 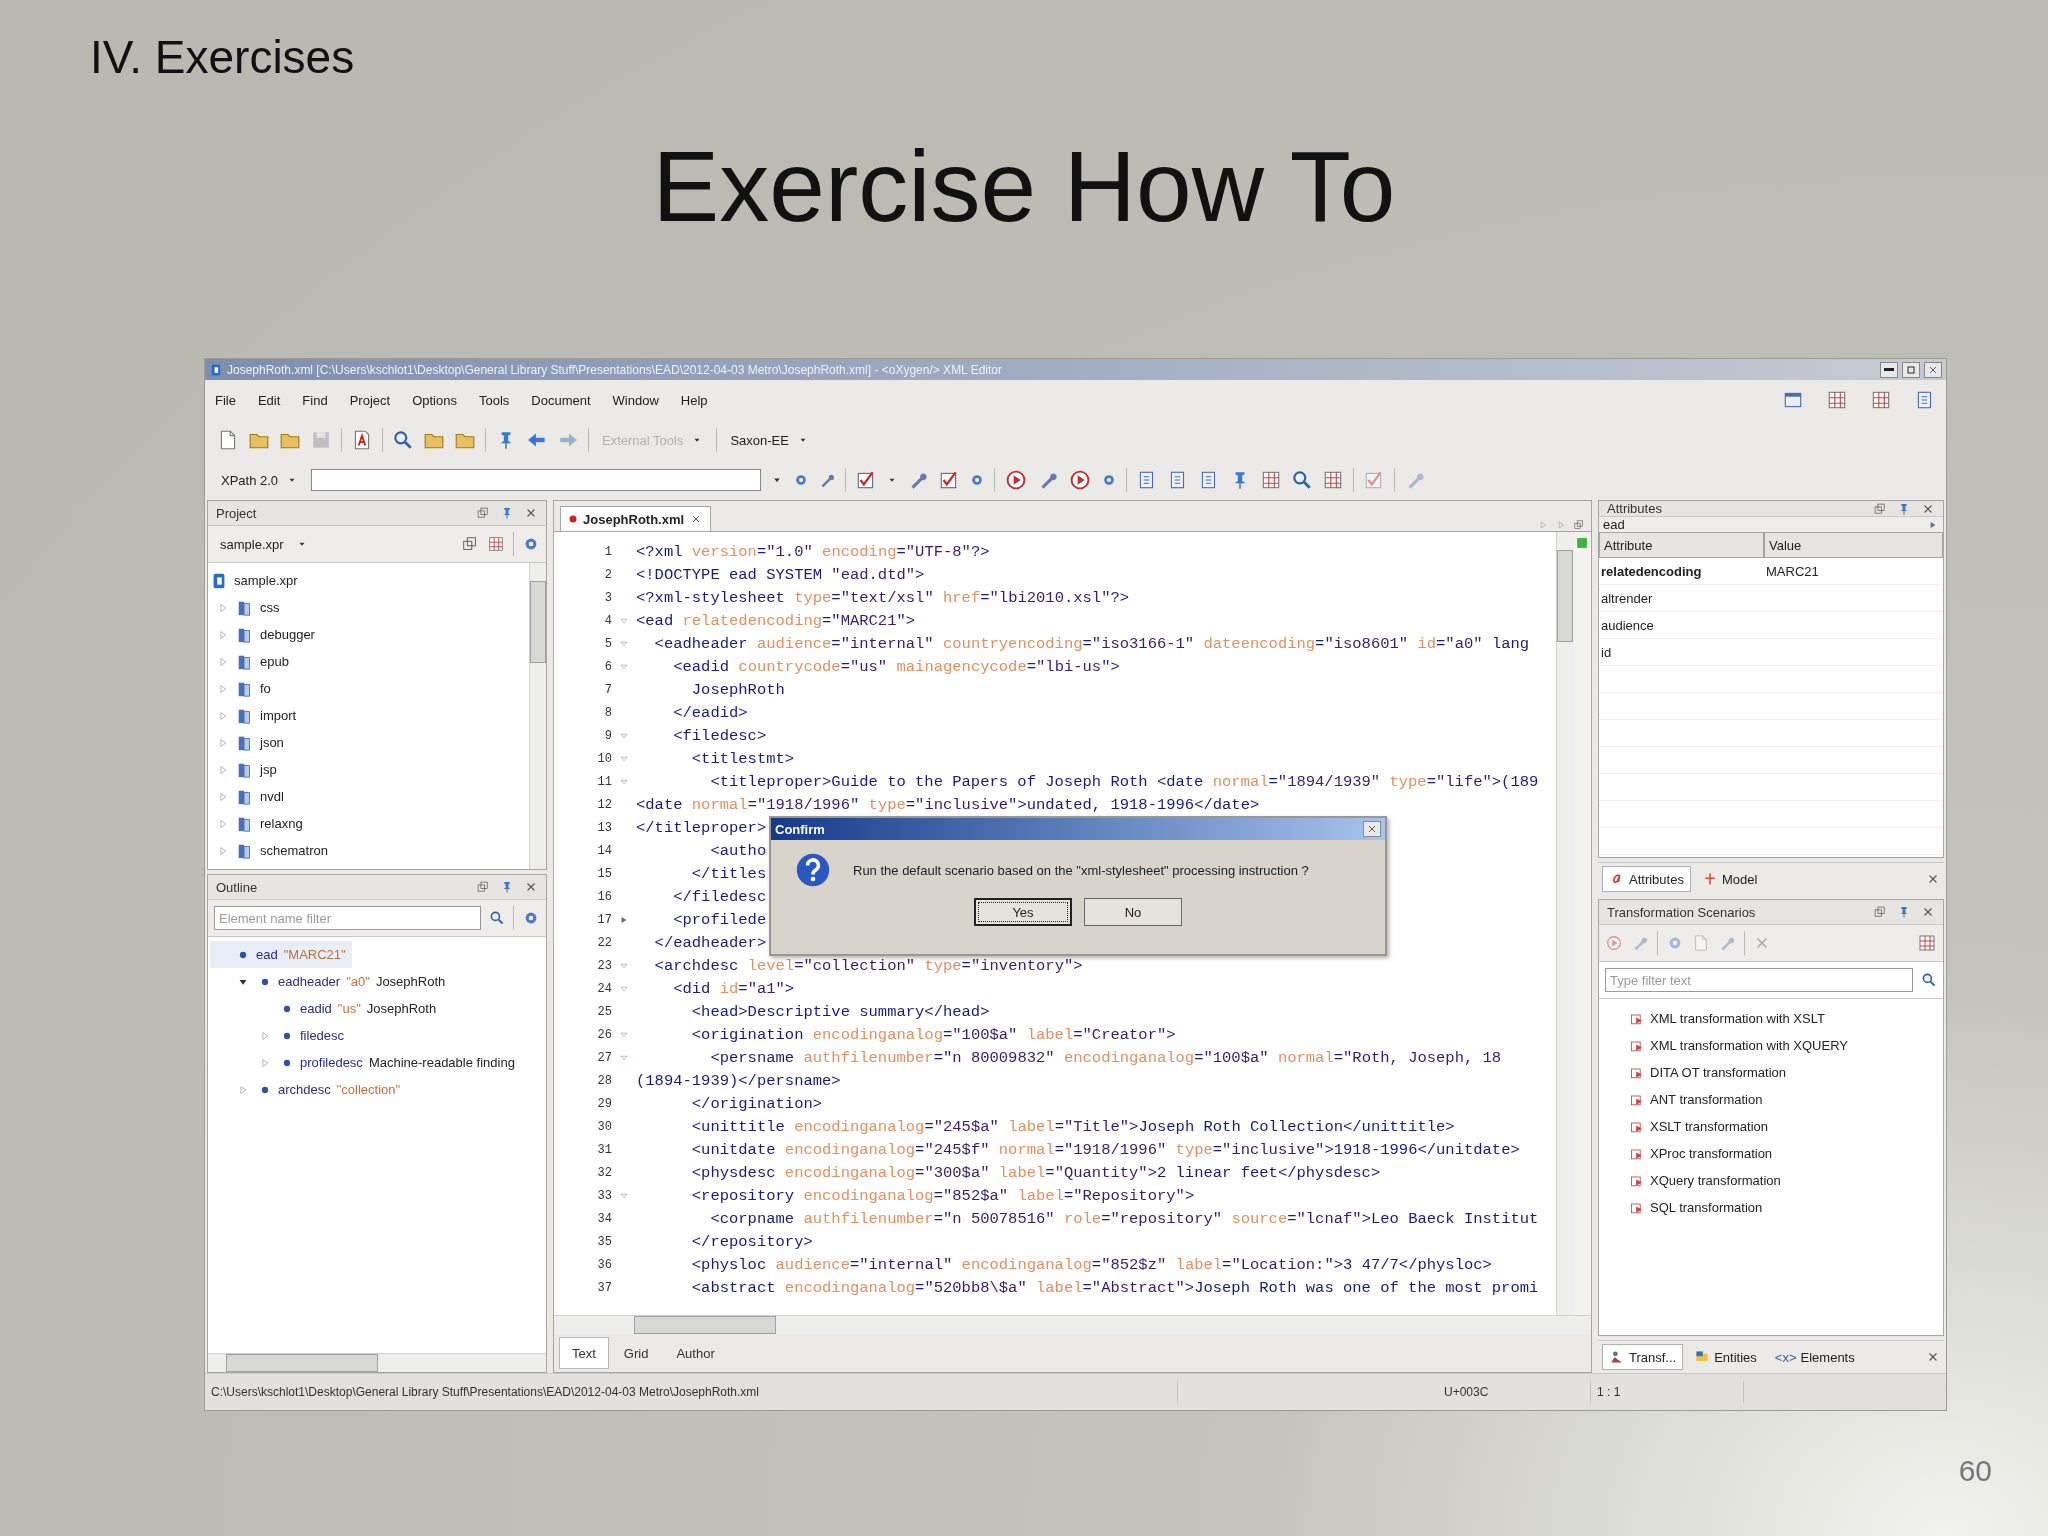 What do you see at coordinates (1786, 1126) in the screenshot?
I see `scenario-item: XSLT transformation` at bounding box center [1786, 1126].